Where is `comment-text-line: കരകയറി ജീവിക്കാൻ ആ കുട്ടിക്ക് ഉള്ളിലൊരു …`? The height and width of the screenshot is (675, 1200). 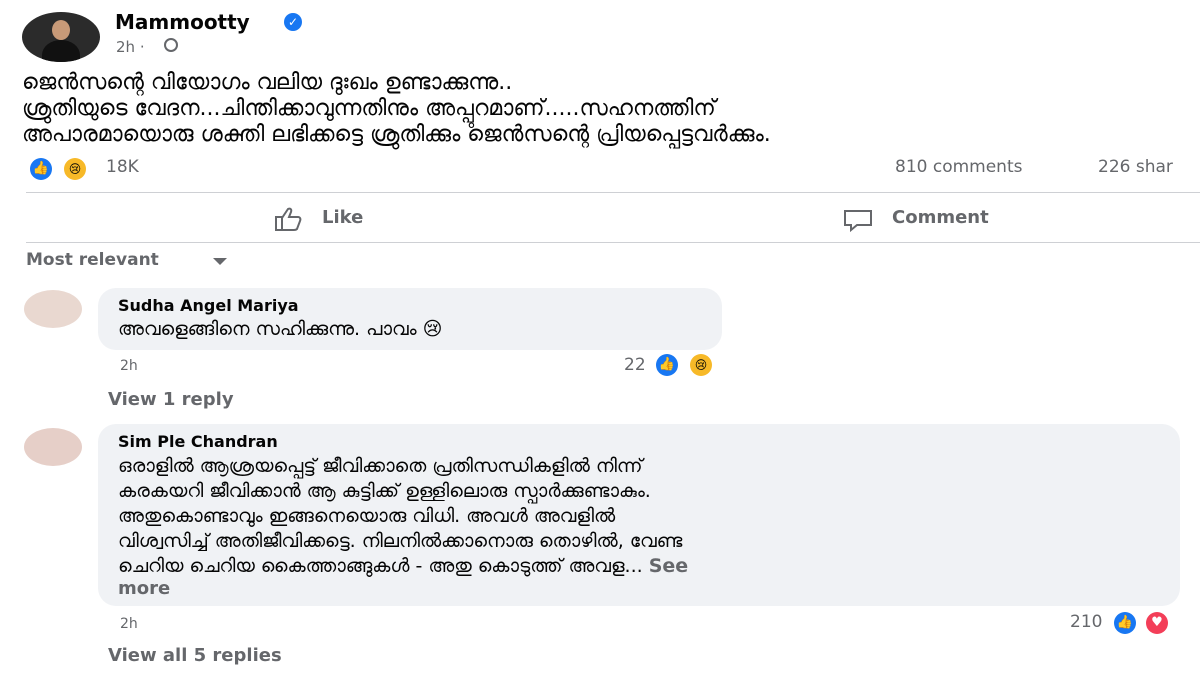 comment-text-line: കരകയറി ജീവിക്കാൻ ആ കുട്ടിക്ക് ഉള്ളിലൊരു … is located at coordinates (384, 491).